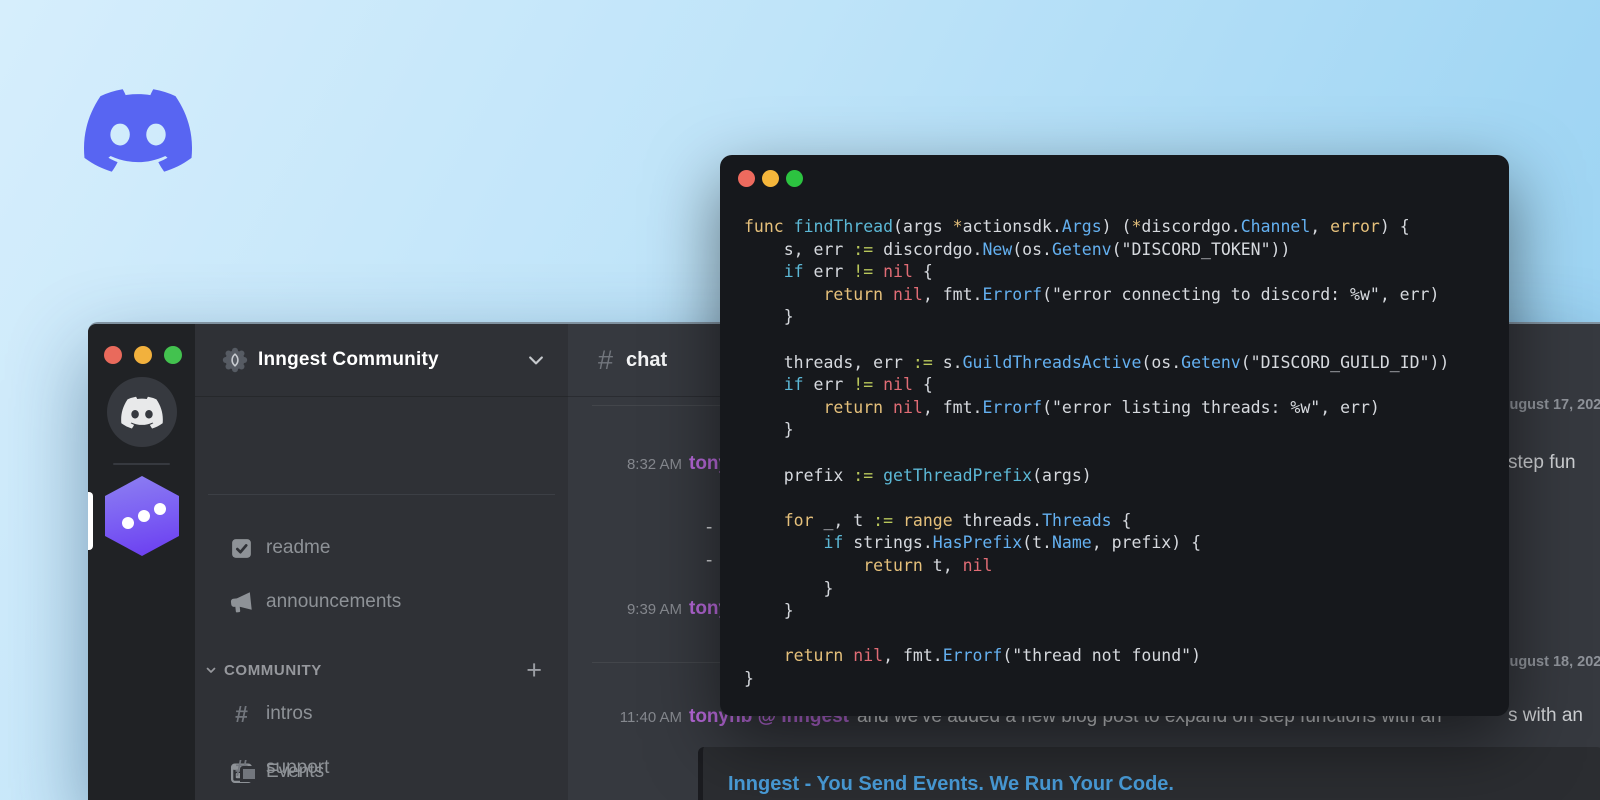  I want to click on channel-title: chat, so click(647, 359).